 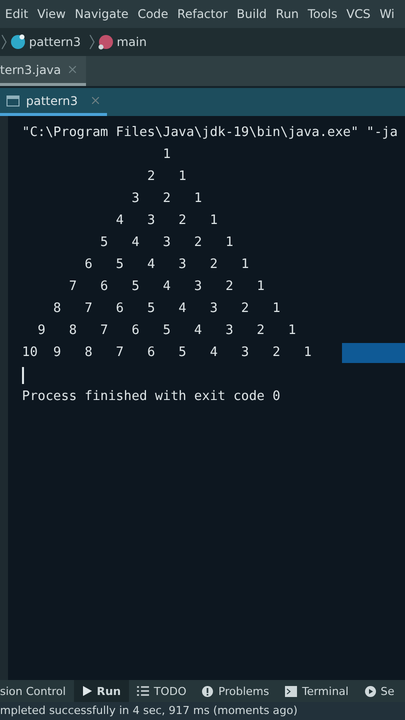 What do you see at coordinates (287, 14) in the screenshot?
I see `menu-item: Run` at bounding box center [287, 14].